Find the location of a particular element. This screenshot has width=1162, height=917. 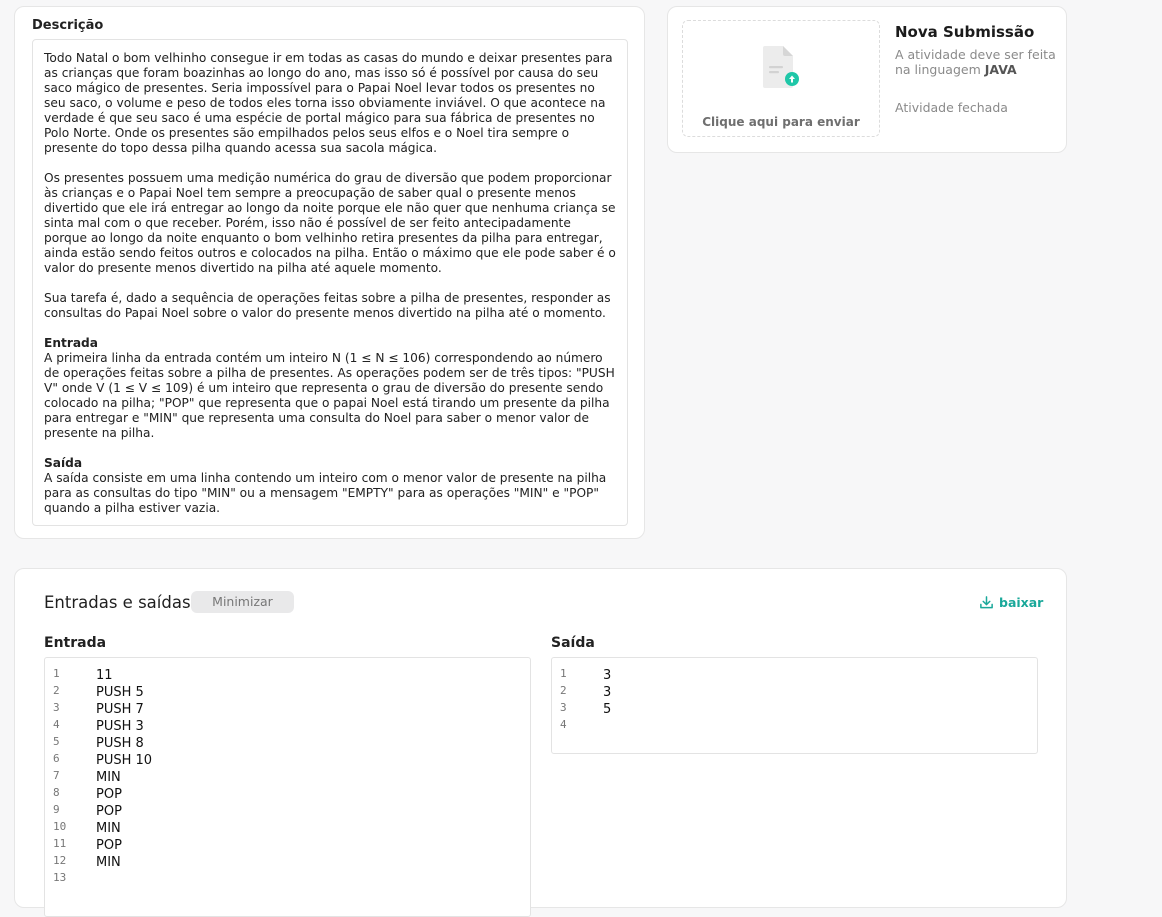

code-line: 12 MIN is located at coordinates (287, 861).